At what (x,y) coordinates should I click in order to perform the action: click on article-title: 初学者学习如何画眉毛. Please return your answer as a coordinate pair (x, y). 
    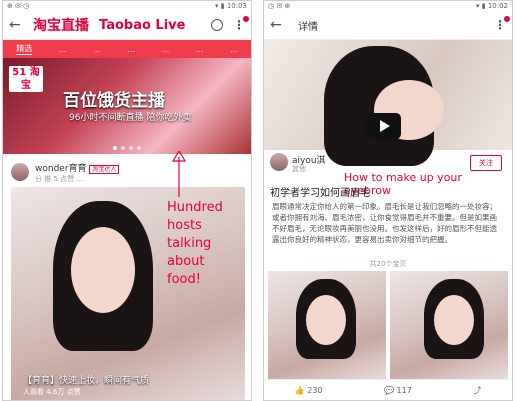
    Looking at the image, I should click on (320, 193).